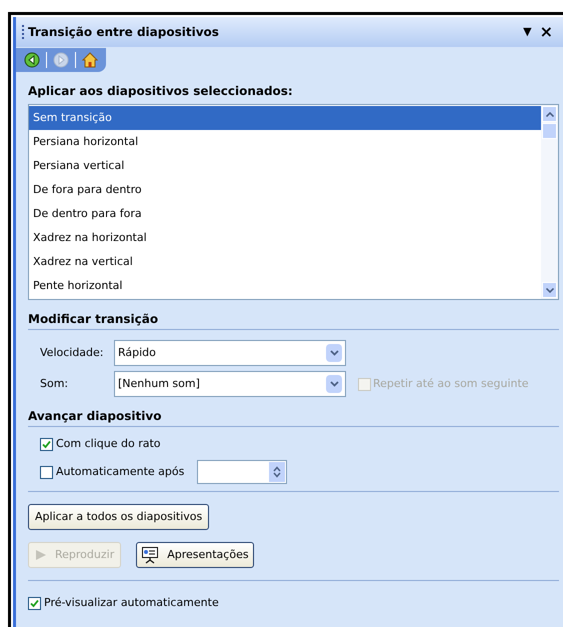 This screenshot has height=627, width=563. I want to click on apply-all-button: Aplicar a todos os diapositivos, so click(119, 517).